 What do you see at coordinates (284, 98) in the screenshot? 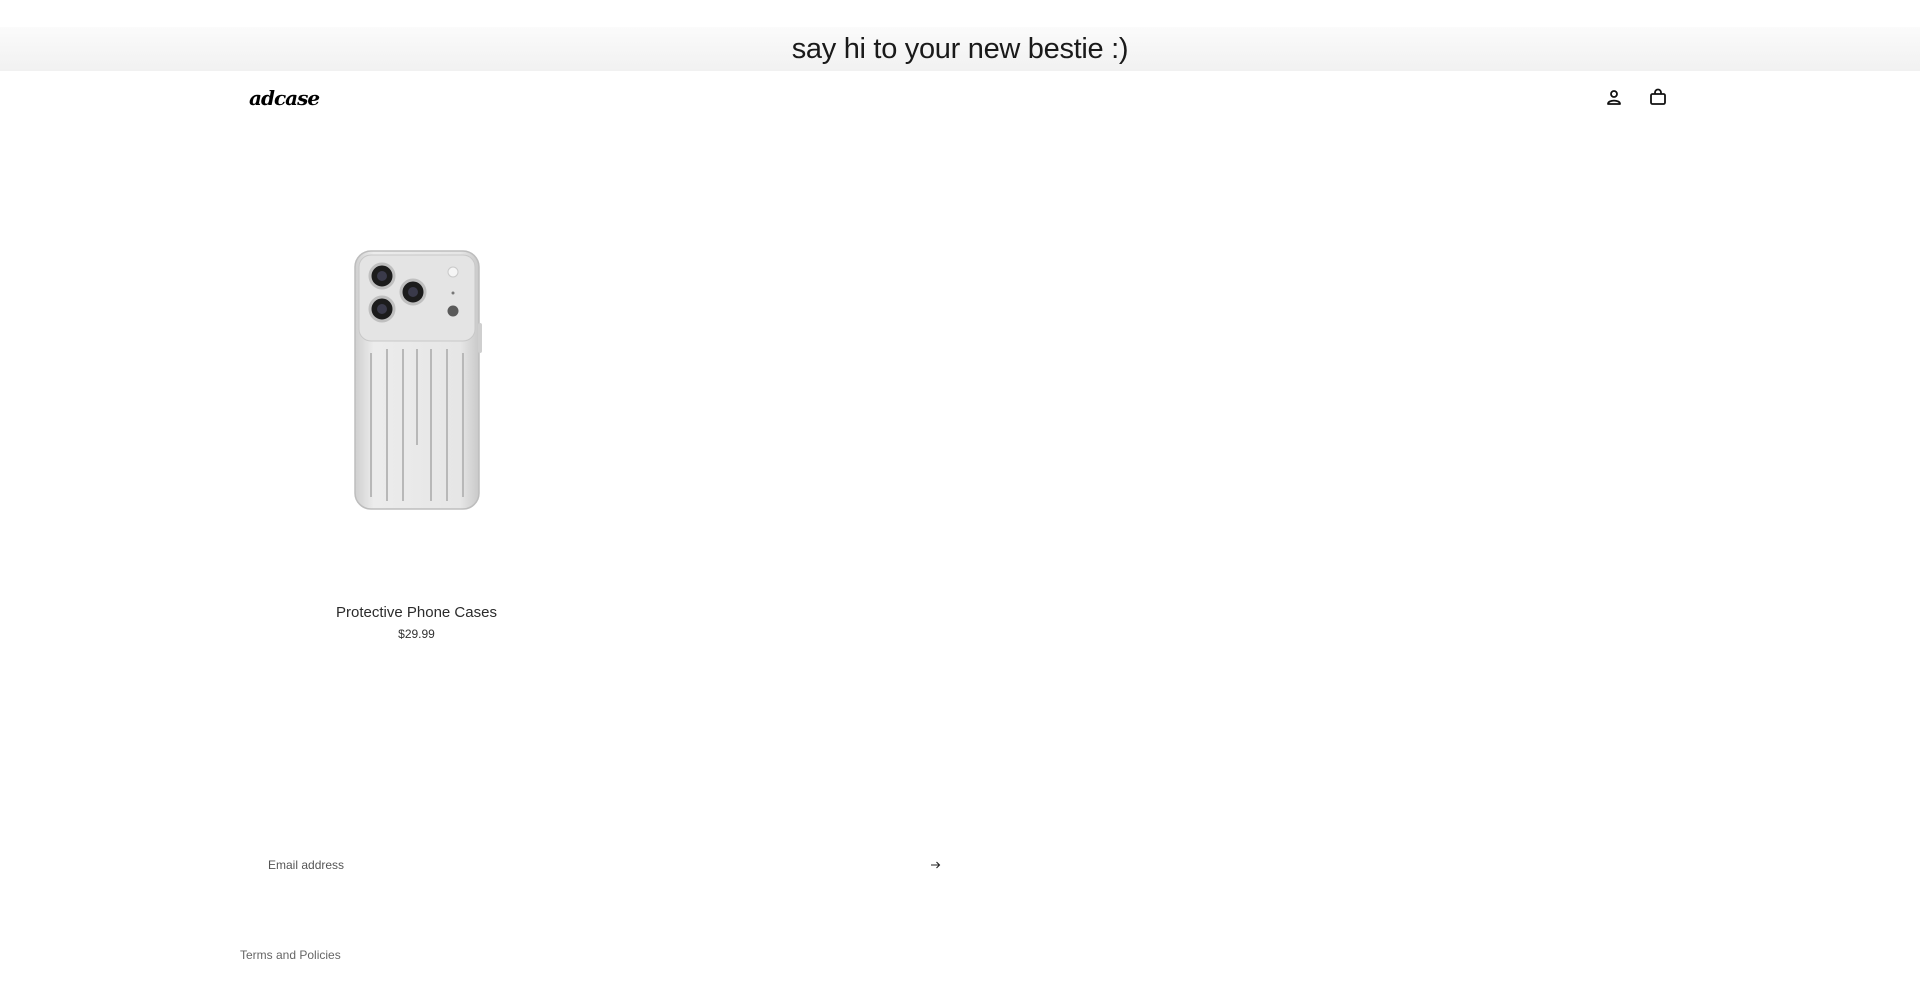
I see `logo: adcase` at bounding box center [284, 98].